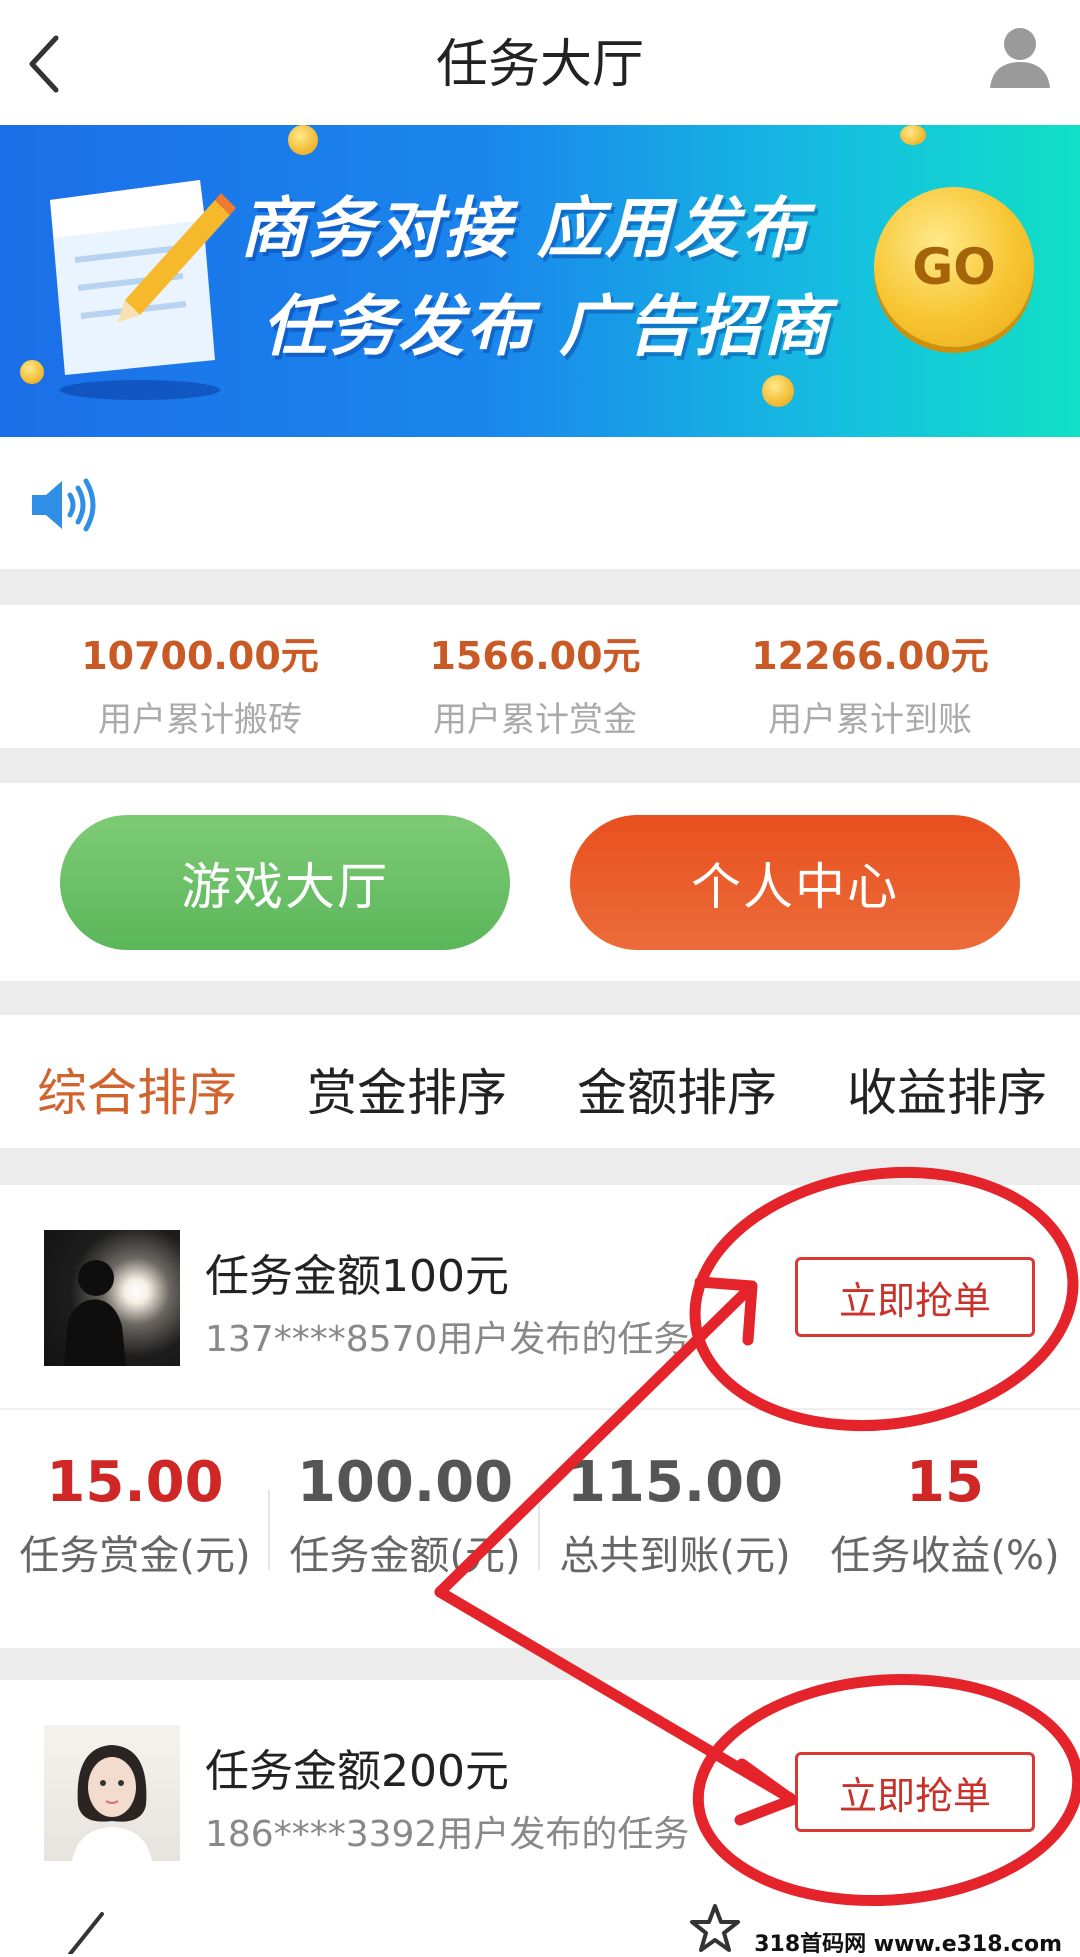 This screenshot has width=1080, height=1957. Describe the element at coordinates (285, 882) in the screenshot. I see `game-hall-button: 游戏大厅` at that location.